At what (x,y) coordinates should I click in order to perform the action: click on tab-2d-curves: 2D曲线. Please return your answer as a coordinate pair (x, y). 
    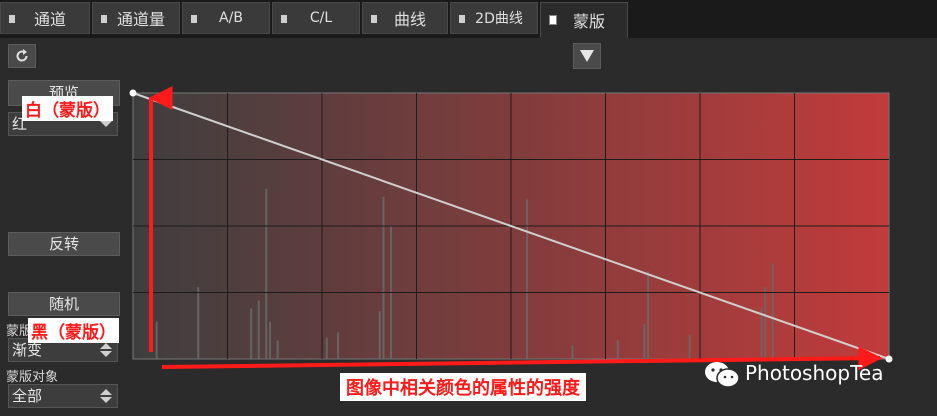
    Looking at the image, I should click on (494, 18).